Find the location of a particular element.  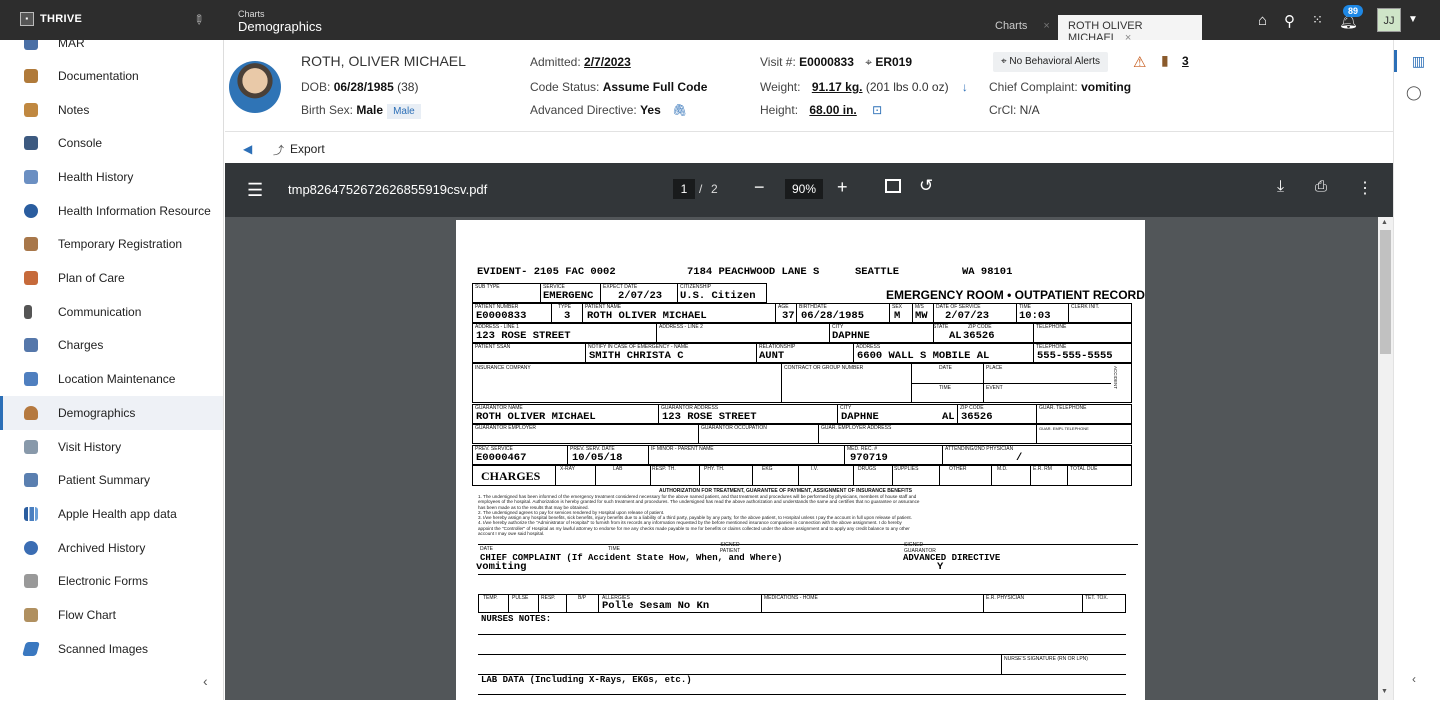

sidebar-item-label: Patient Summary is located at coordinates (104, 480).